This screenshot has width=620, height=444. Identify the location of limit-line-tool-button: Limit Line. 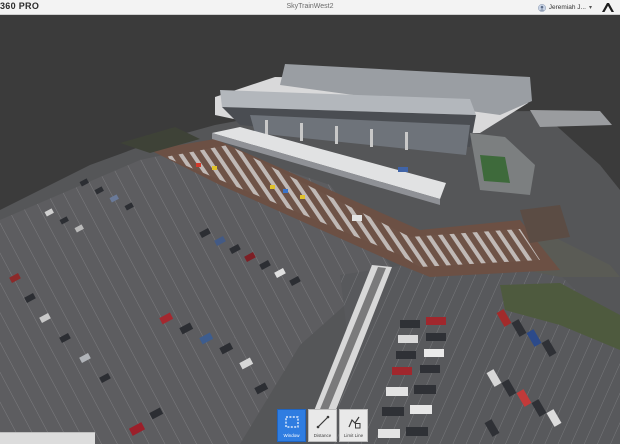
(353, 425).